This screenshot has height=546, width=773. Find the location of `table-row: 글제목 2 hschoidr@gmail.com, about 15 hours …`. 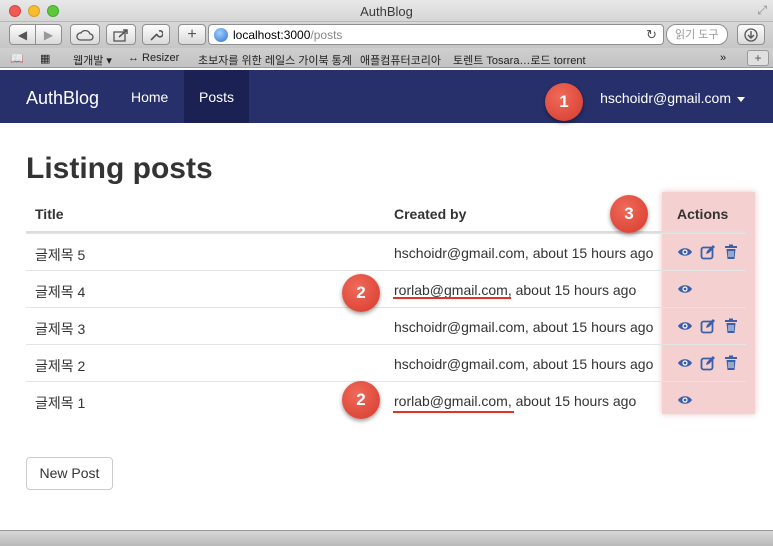

table-row: 글제목 2 hschoidr@gmail.com, about 15 hours … is located at coordinates (386, 362).